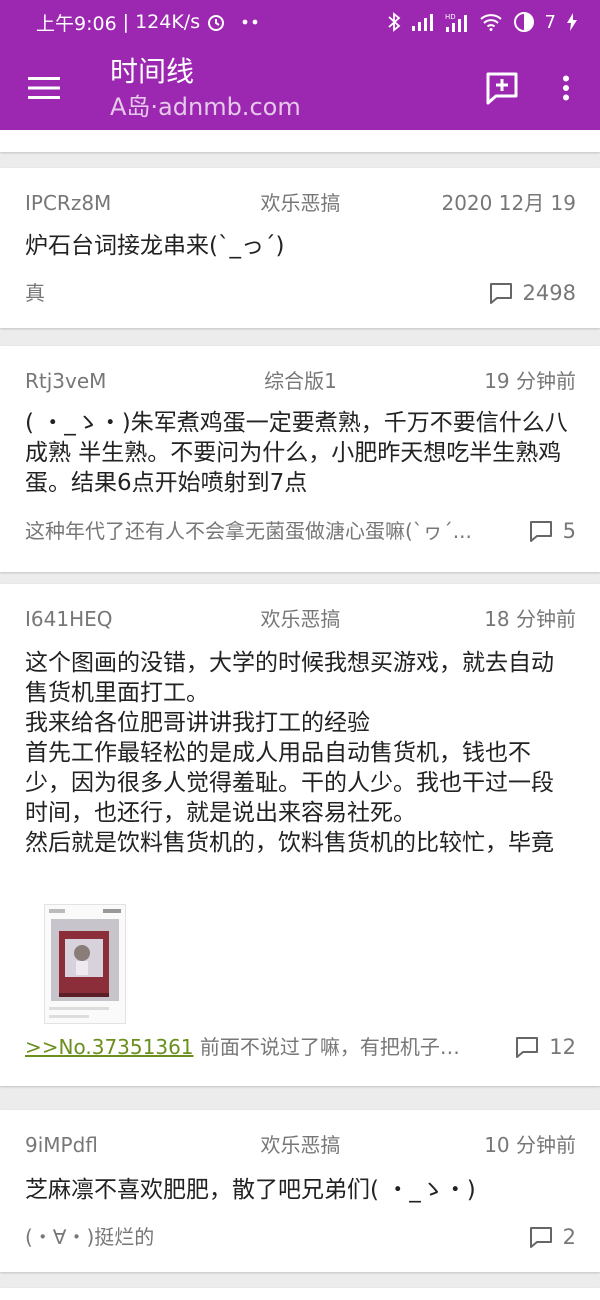 The height and width of the screenshot is (1300, 600). What do you see at coordinates (300, 1145) in the screenshot?
I see `post-header: 9iMPdfl 欢乐恶搞 10 分钟前` at bounding box center [300, 1145].